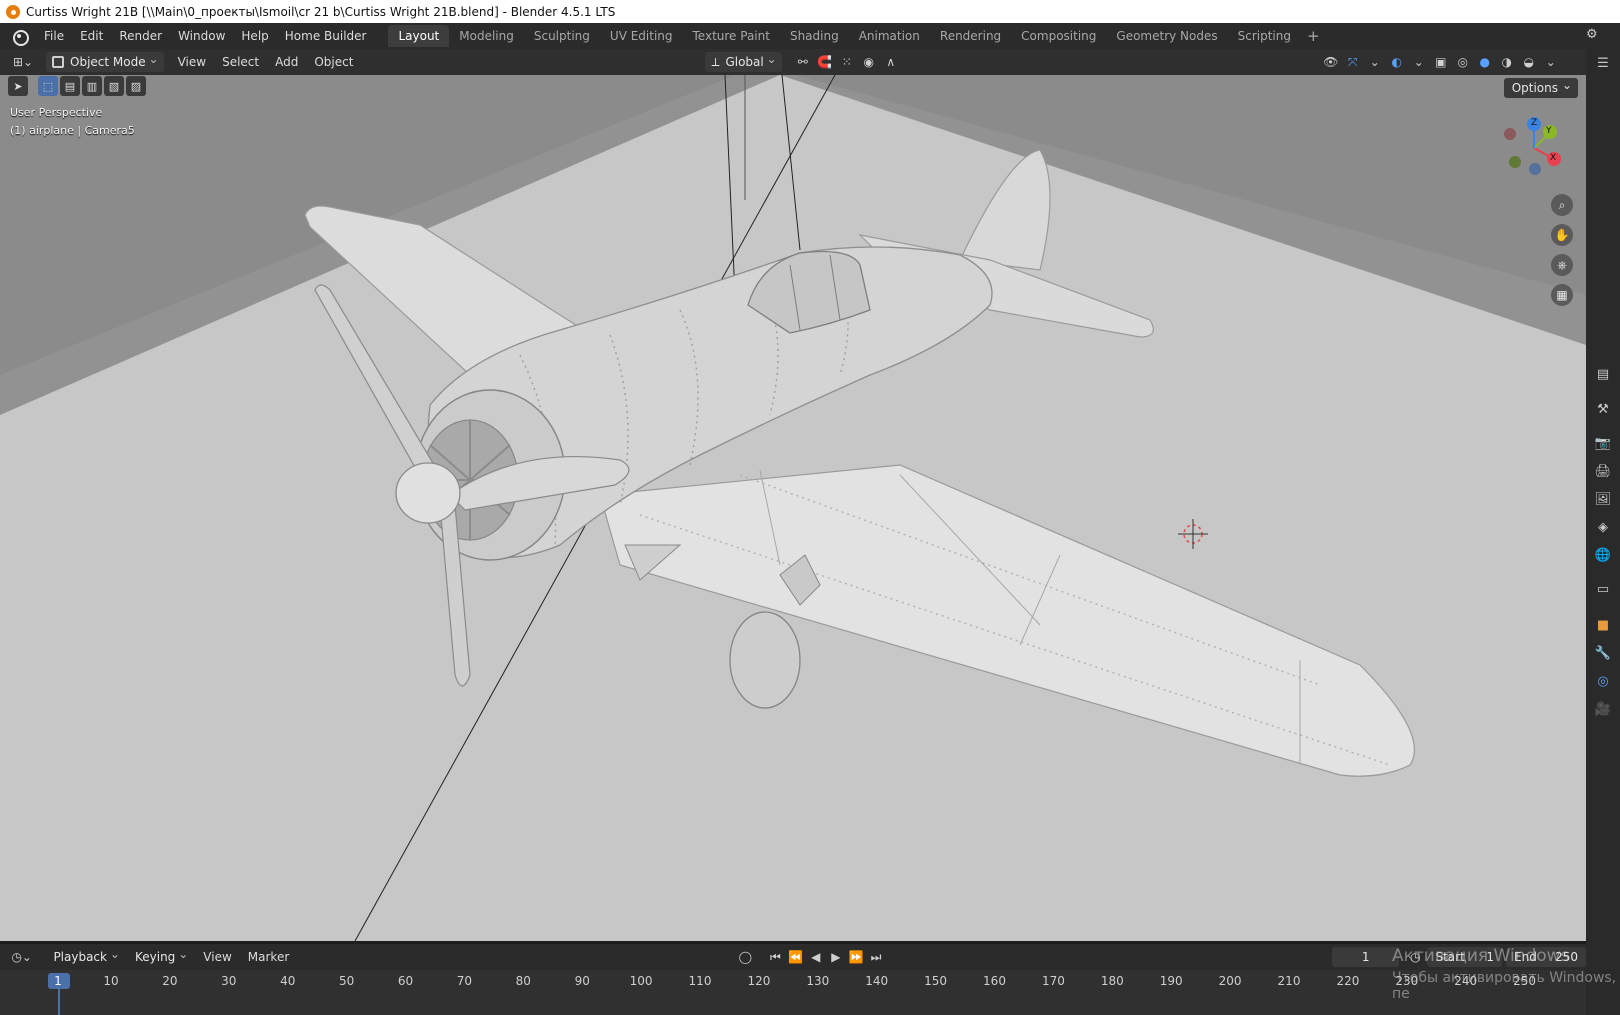 The image size is (1620, 1015). Describe the element at coordinates (803, 62) in the screenshot. I see `pivot-point-icon: ⚯` at that location.